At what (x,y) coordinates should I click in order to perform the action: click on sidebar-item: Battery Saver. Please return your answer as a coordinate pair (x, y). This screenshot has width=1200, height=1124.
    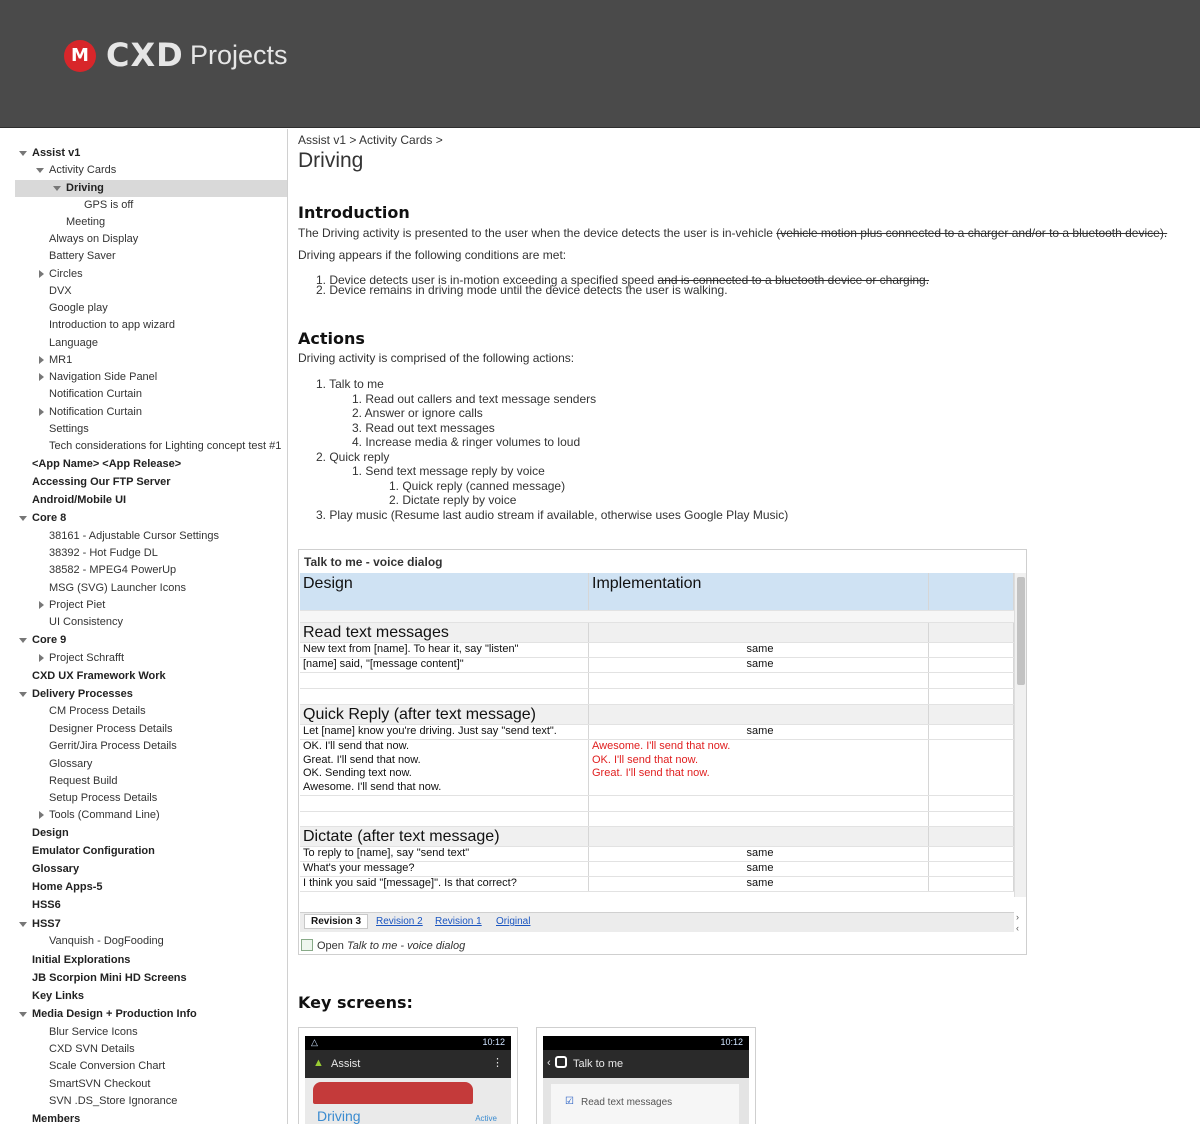
    Looking at the image, I should click on (82, 256).